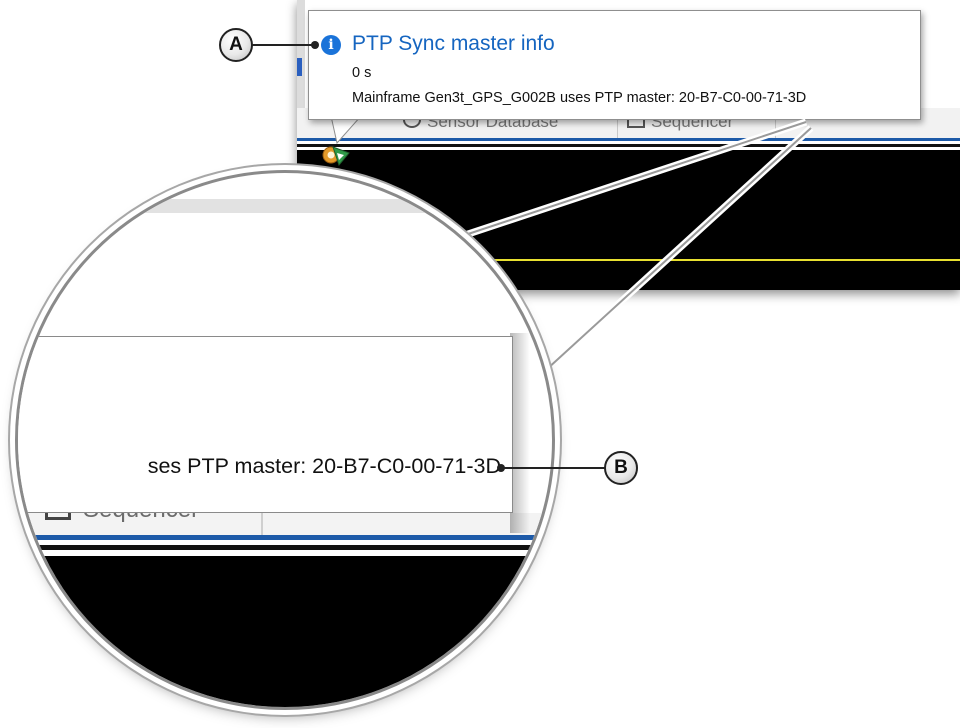  I want to click on callout-a-dot, so click(315, 45).